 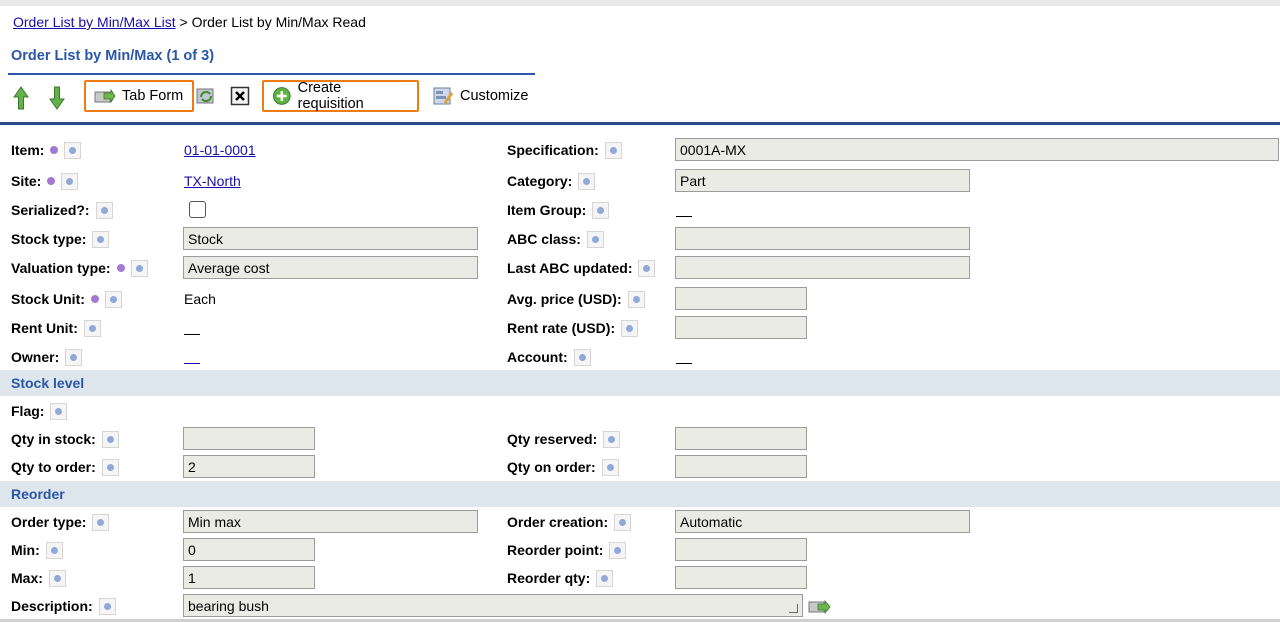 I want to click on expand-text-icon, so click(x=820, y=607).